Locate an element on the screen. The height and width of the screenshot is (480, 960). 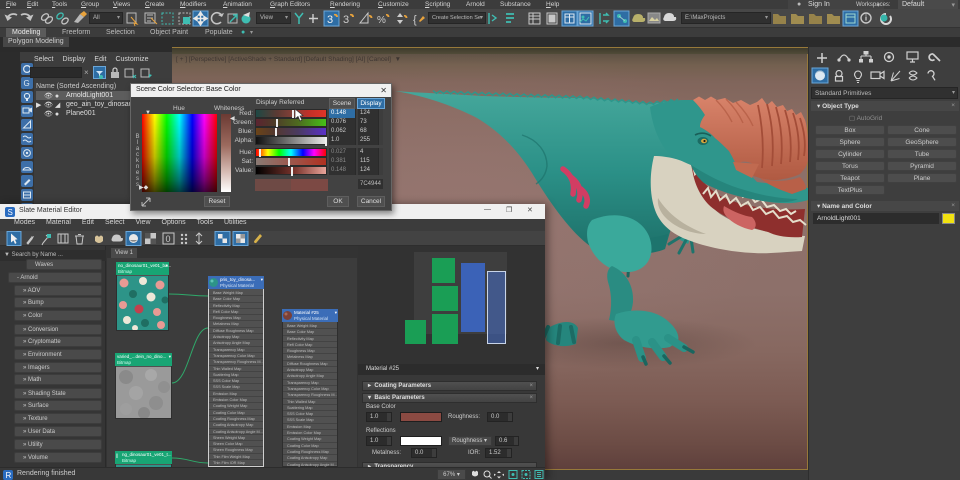
svg-text: R is located at coordinates (9, 475).